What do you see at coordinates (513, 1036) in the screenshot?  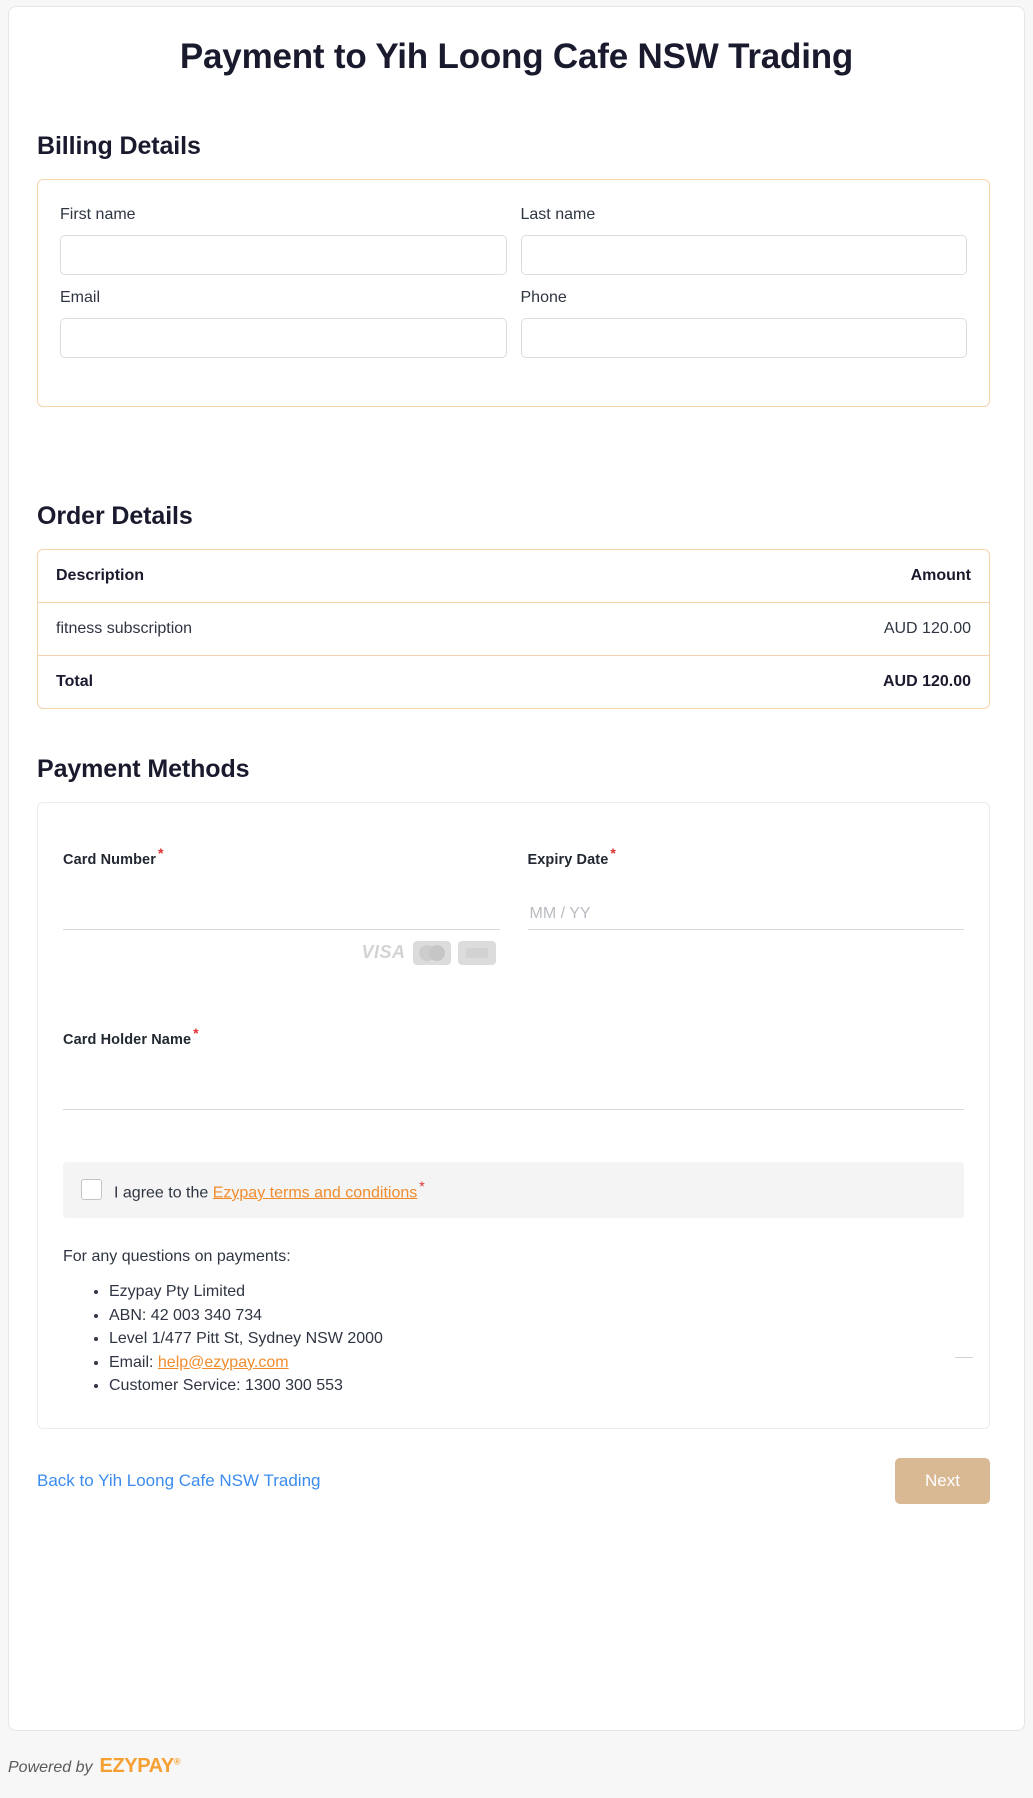 I see `card-holder-name-label: Card Holder Name *` at bounding box center [513, 1036].